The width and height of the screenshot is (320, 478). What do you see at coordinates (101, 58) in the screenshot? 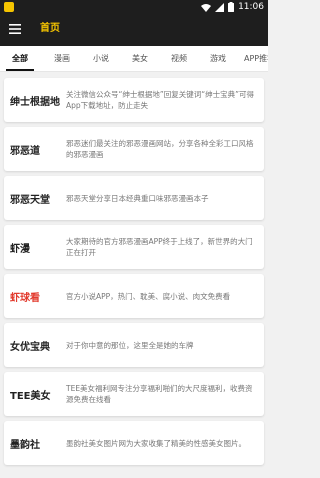
I see `tab-novels: 小说` at bounding box center [101, 58].